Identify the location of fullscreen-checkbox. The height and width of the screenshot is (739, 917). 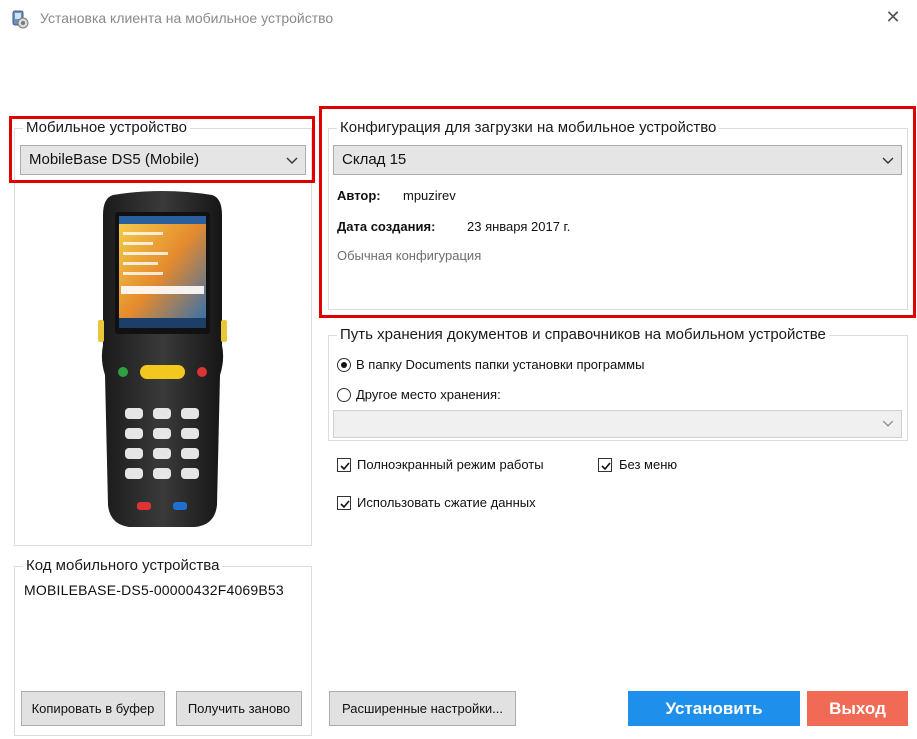
(344, 465).